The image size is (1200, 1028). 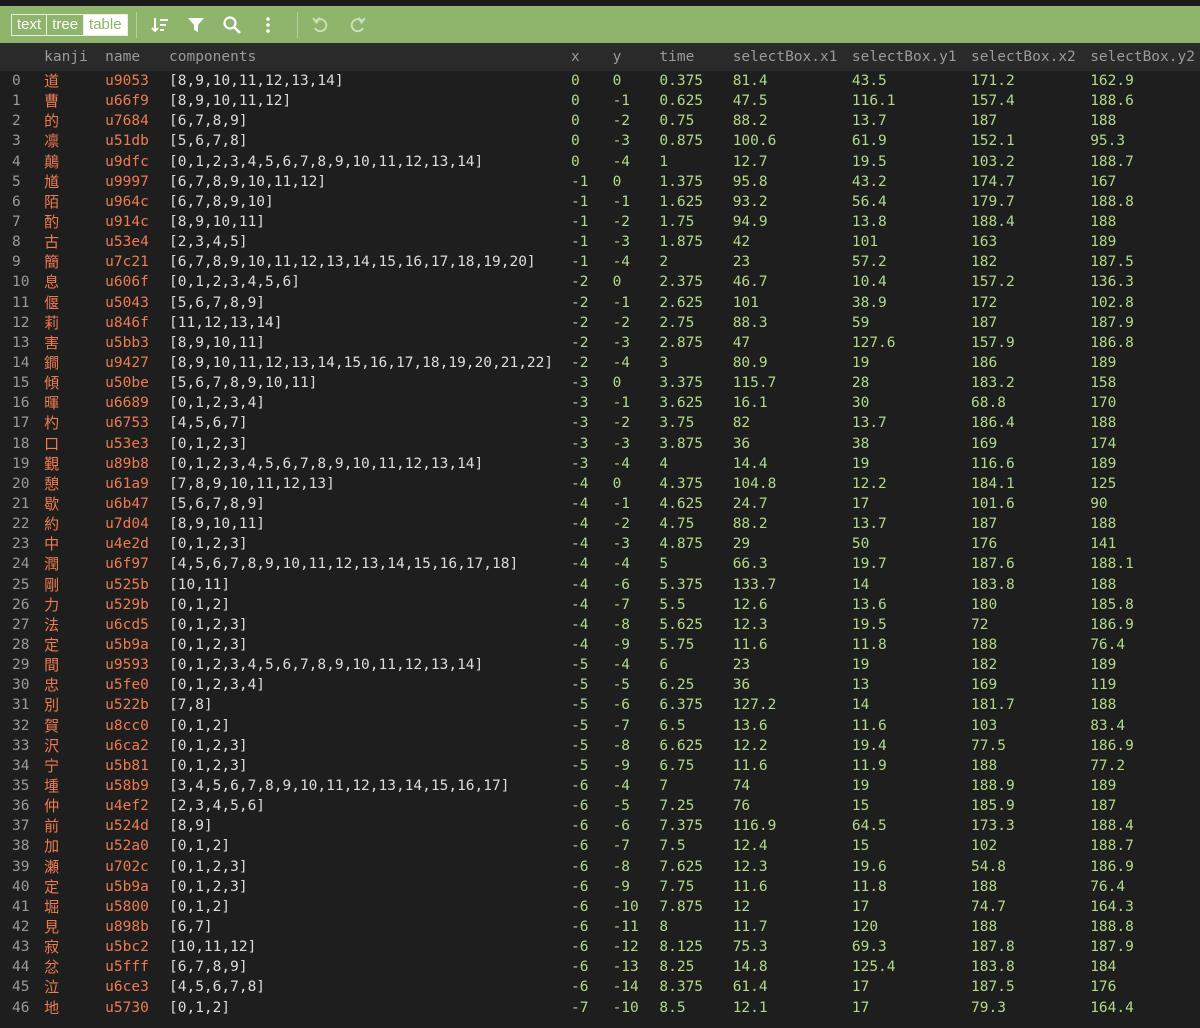 What do you see at coordinates (792, 927) in the screenshot?
I see `cell-selectbox-x1: 11.7` at bounding box center [792, 927].